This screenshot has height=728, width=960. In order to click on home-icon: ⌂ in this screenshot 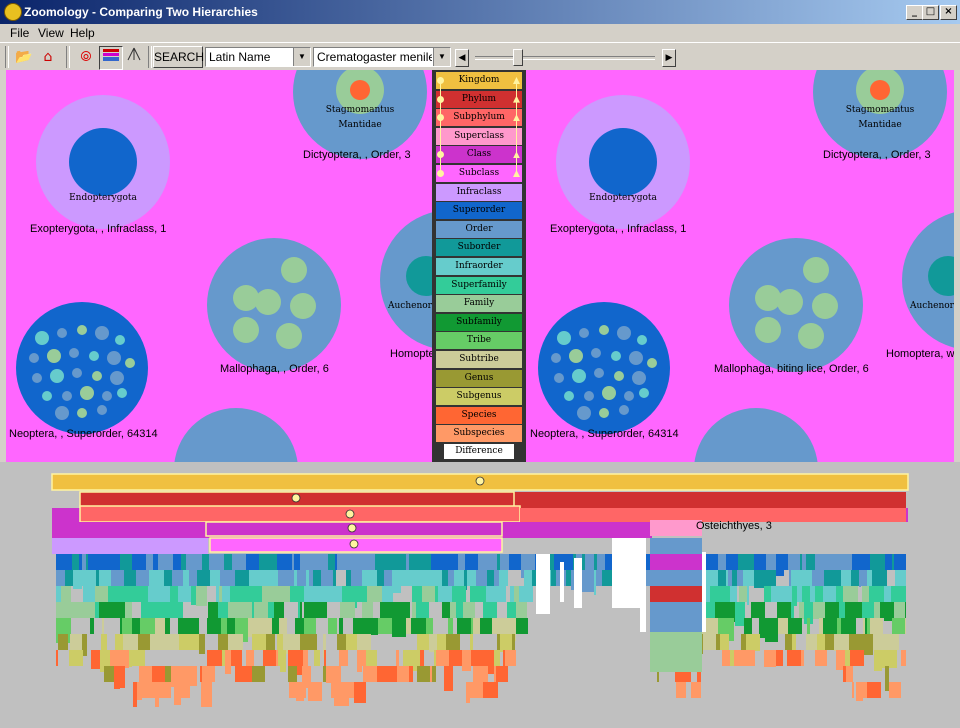, I will do `click(48, 57)`.